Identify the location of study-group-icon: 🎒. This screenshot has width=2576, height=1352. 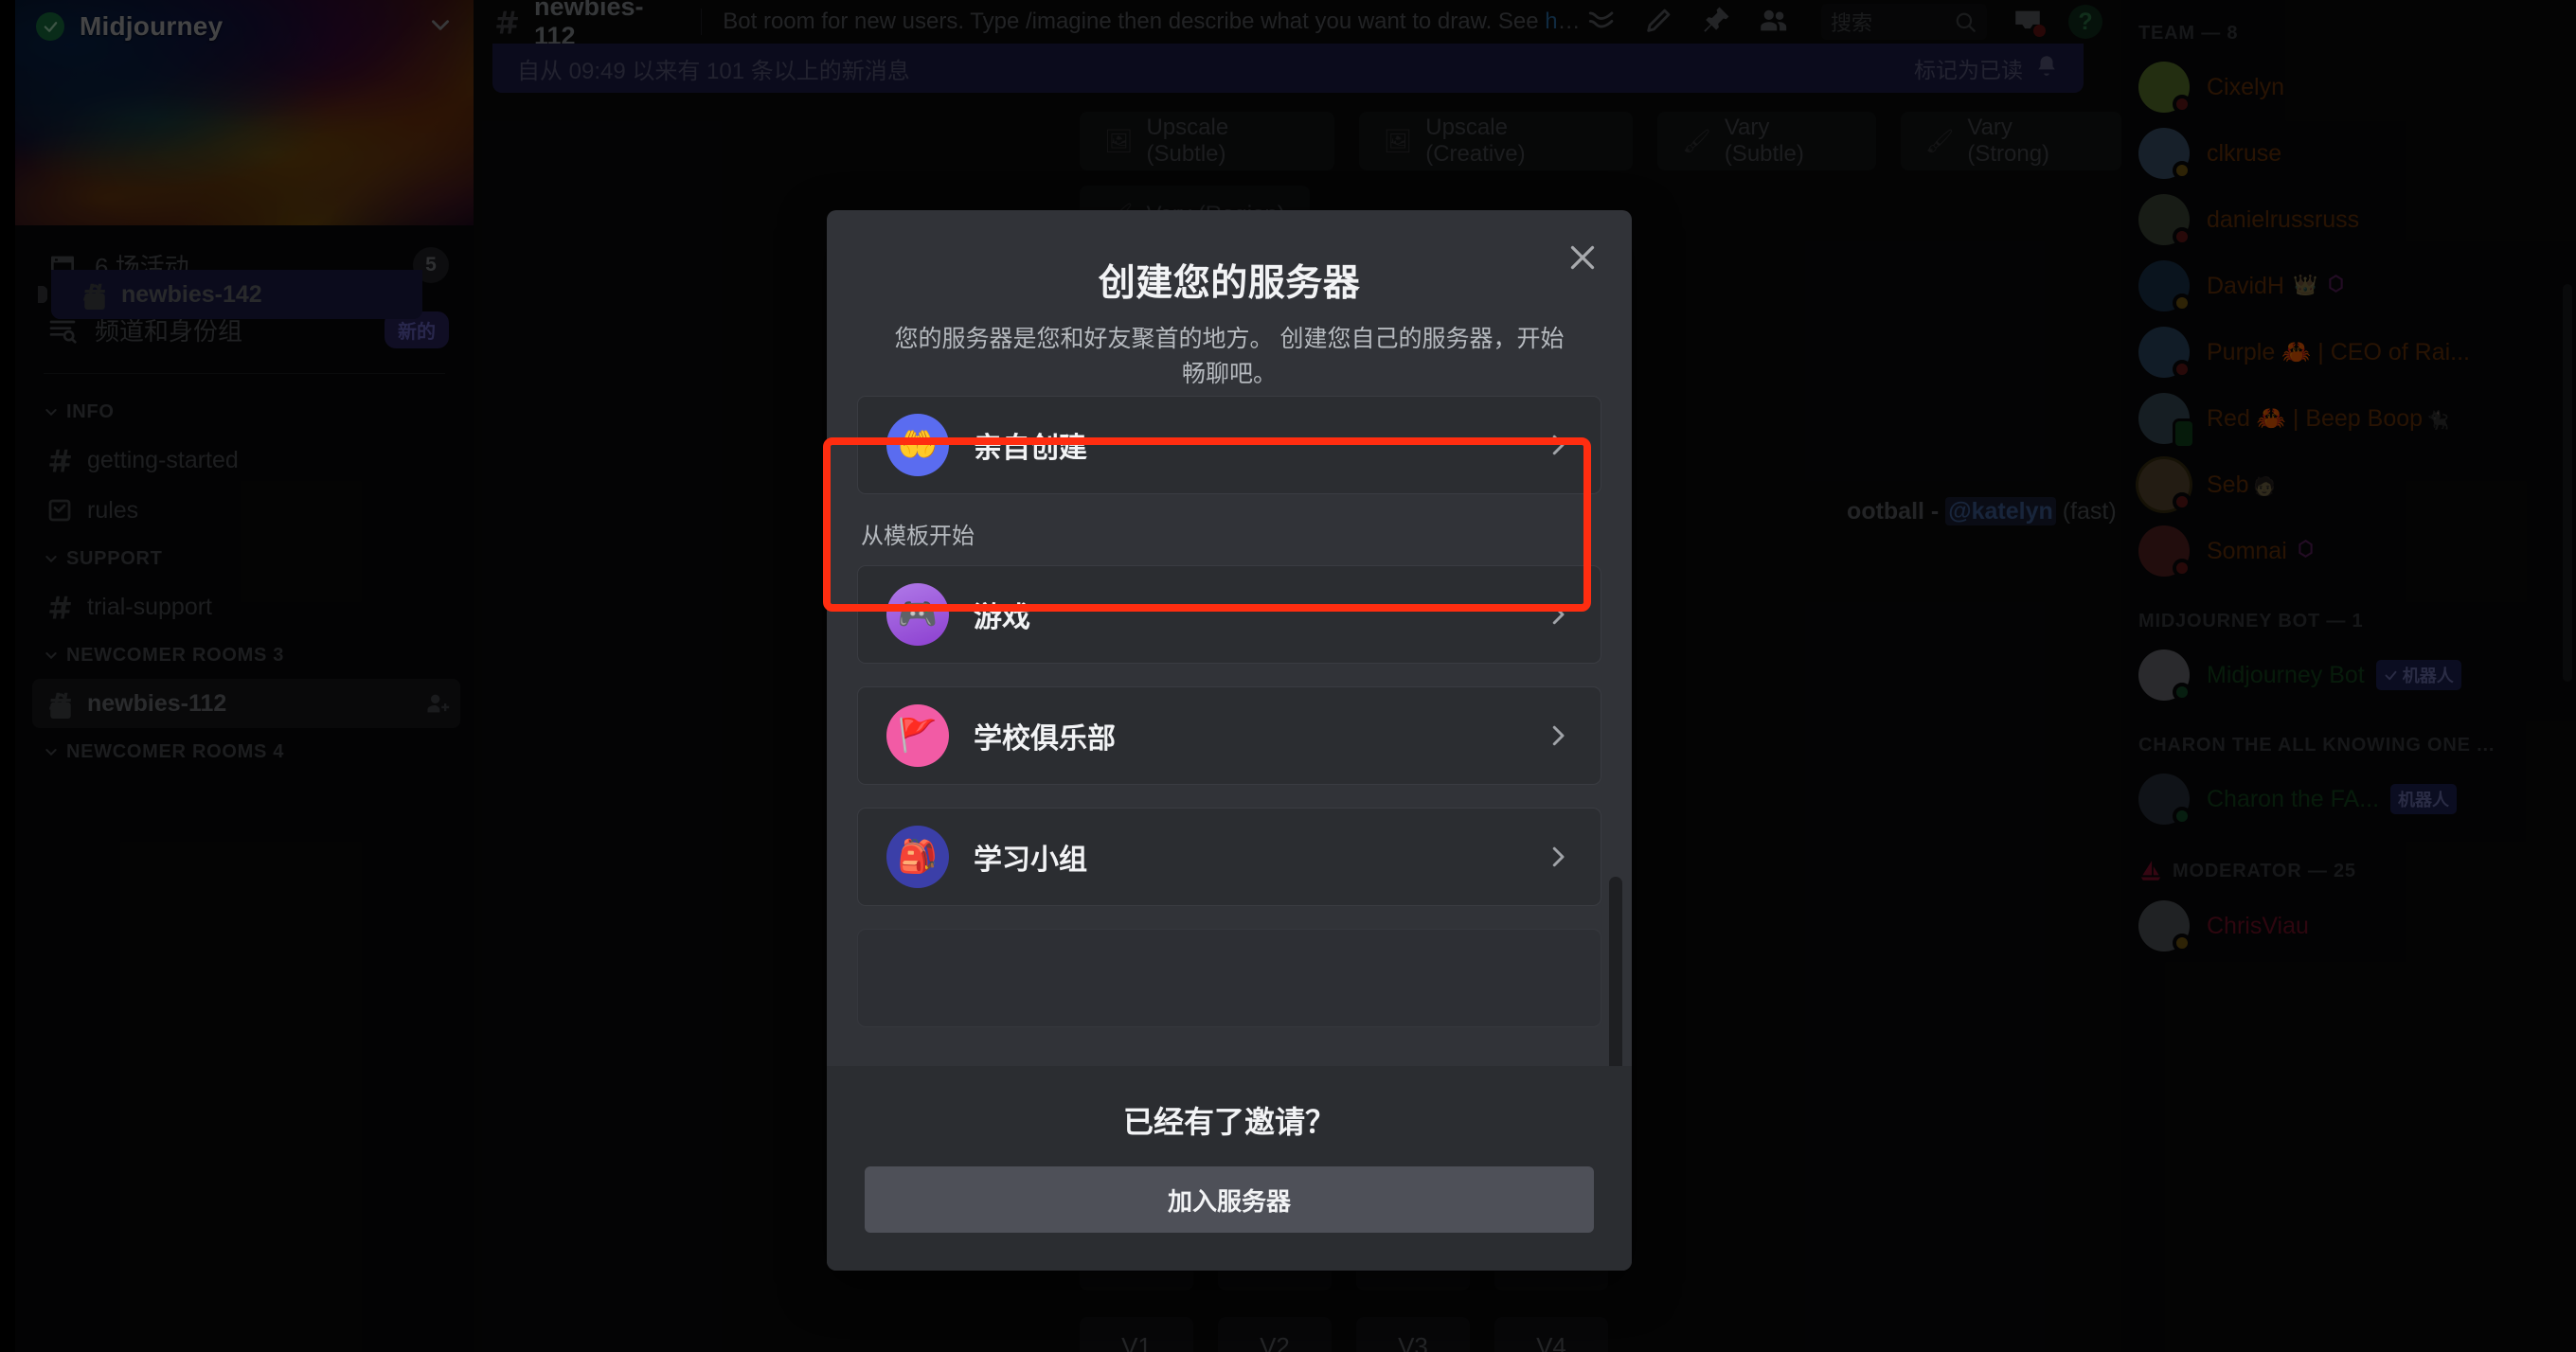
(917, 857).